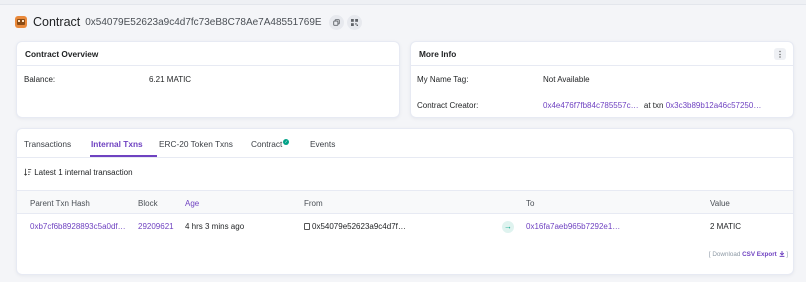 This screenshot has width=806, height=282. What do you see at coordinates (566, 79) in the screenshot?
I see `name-tag-value: Not Available` at bounding box center [566, 79].